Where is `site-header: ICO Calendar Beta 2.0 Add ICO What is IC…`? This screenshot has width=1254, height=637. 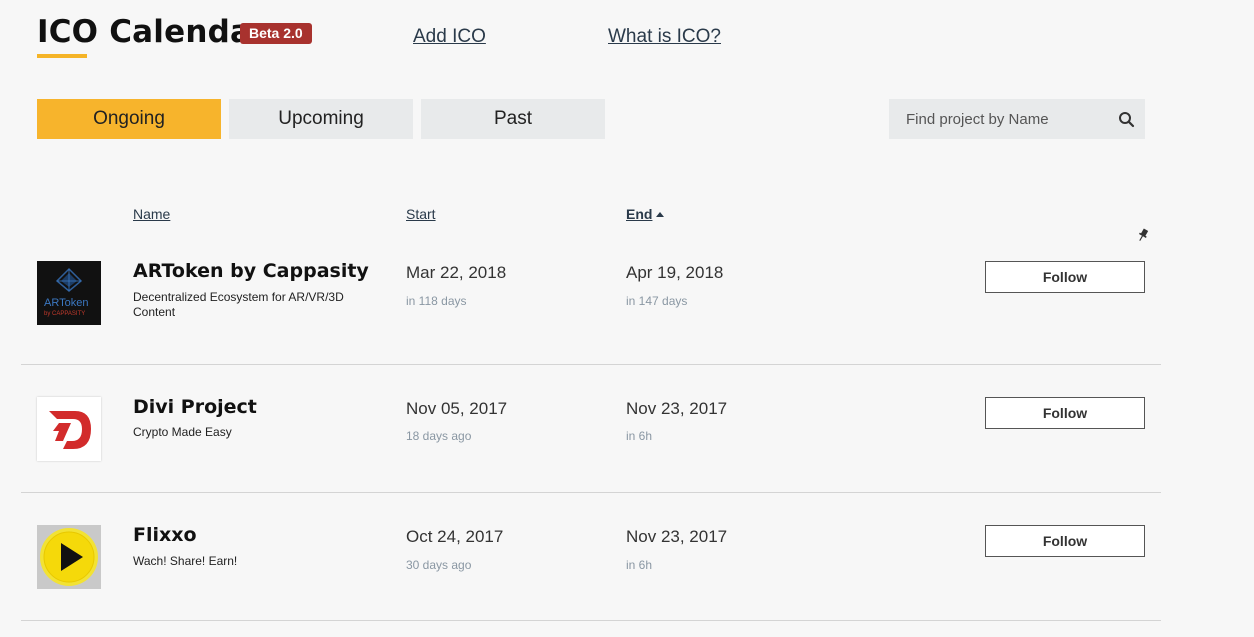 site-header: ICO Calendar Beta 2.0 Add ICO What is IC… is located at coordinates (597, 39).